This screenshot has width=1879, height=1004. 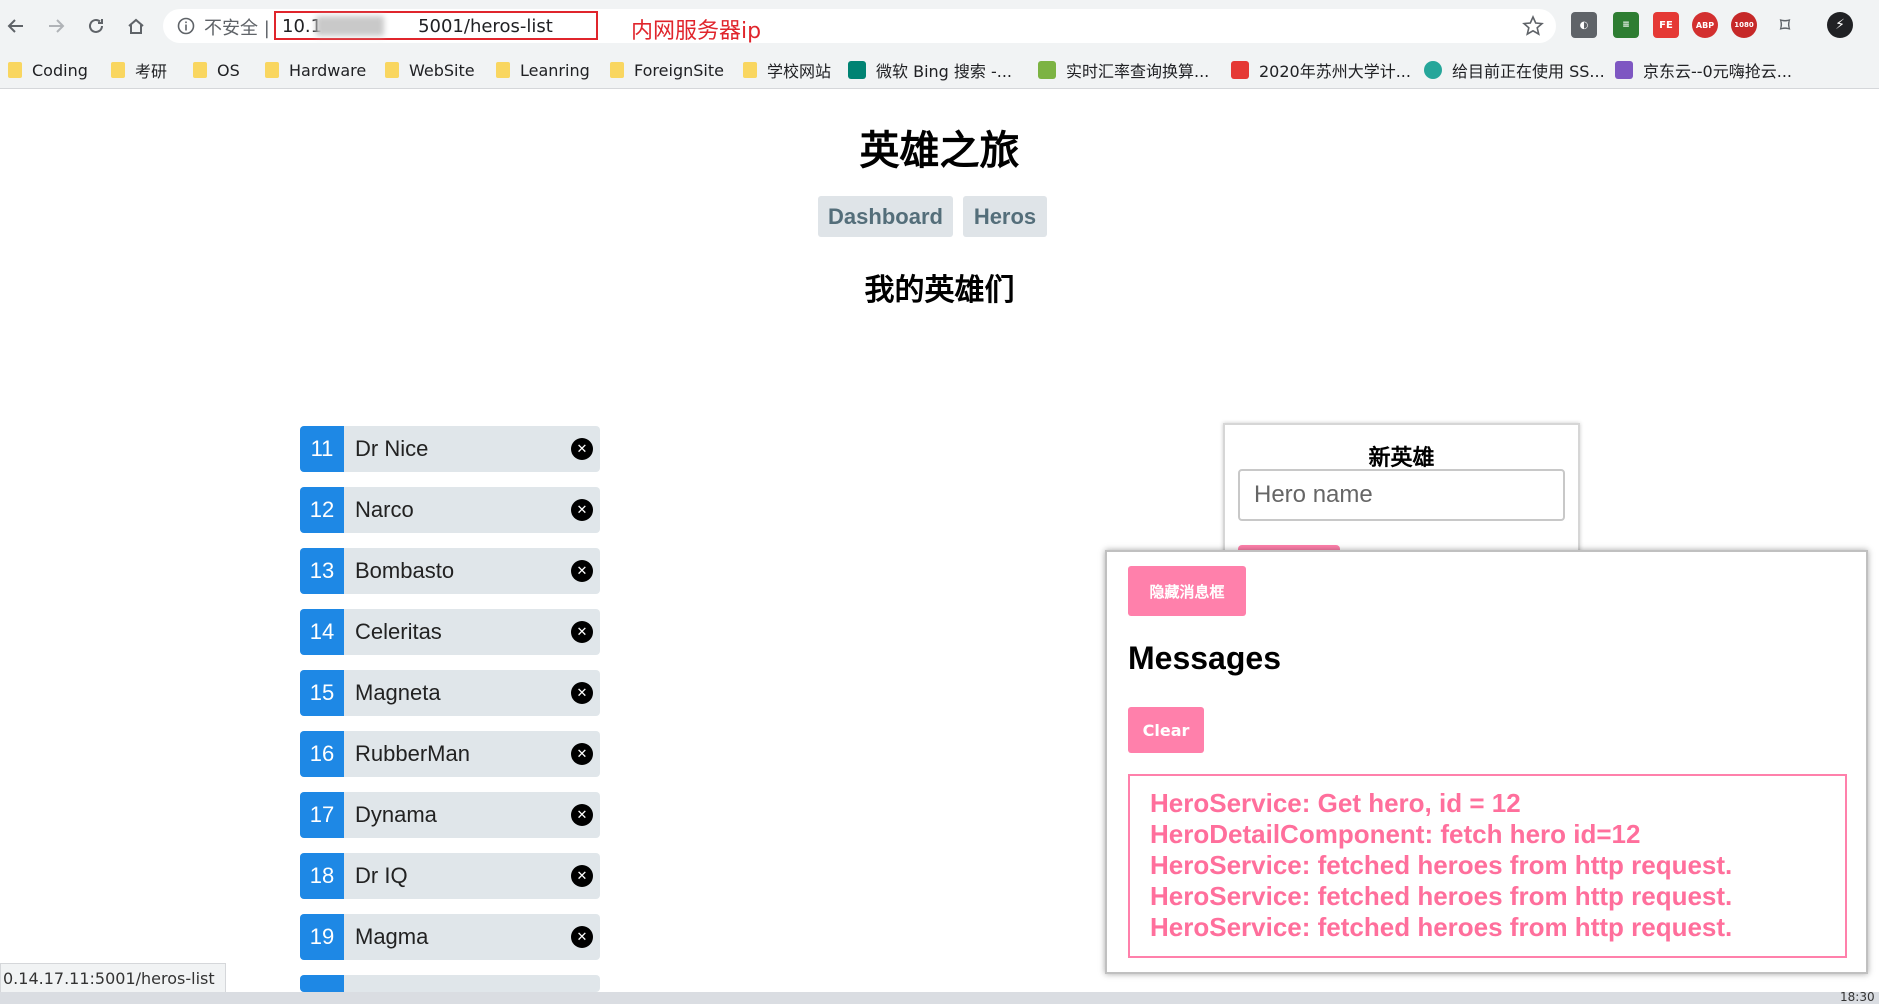 I want to click on reading-list-icon: ⌑, so click(x=1785, y=25).